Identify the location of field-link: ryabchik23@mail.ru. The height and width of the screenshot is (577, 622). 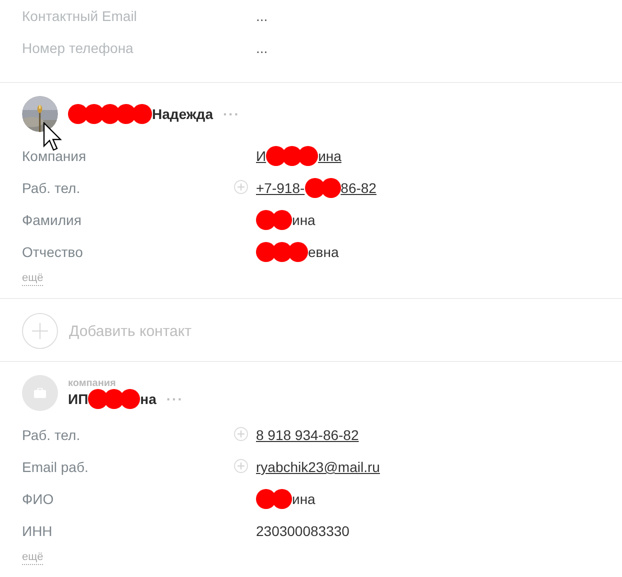
(439, 467).